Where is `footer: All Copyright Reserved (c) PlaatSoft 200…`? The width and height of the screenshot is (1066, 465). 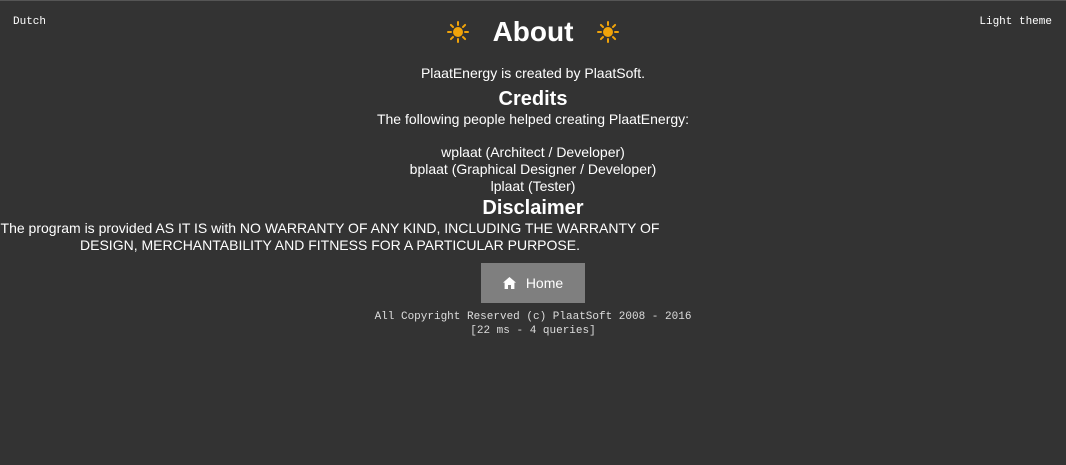
footer: All Copyright Reserved (c) PlaatSoft 200… is located at coordinates (533, 324).